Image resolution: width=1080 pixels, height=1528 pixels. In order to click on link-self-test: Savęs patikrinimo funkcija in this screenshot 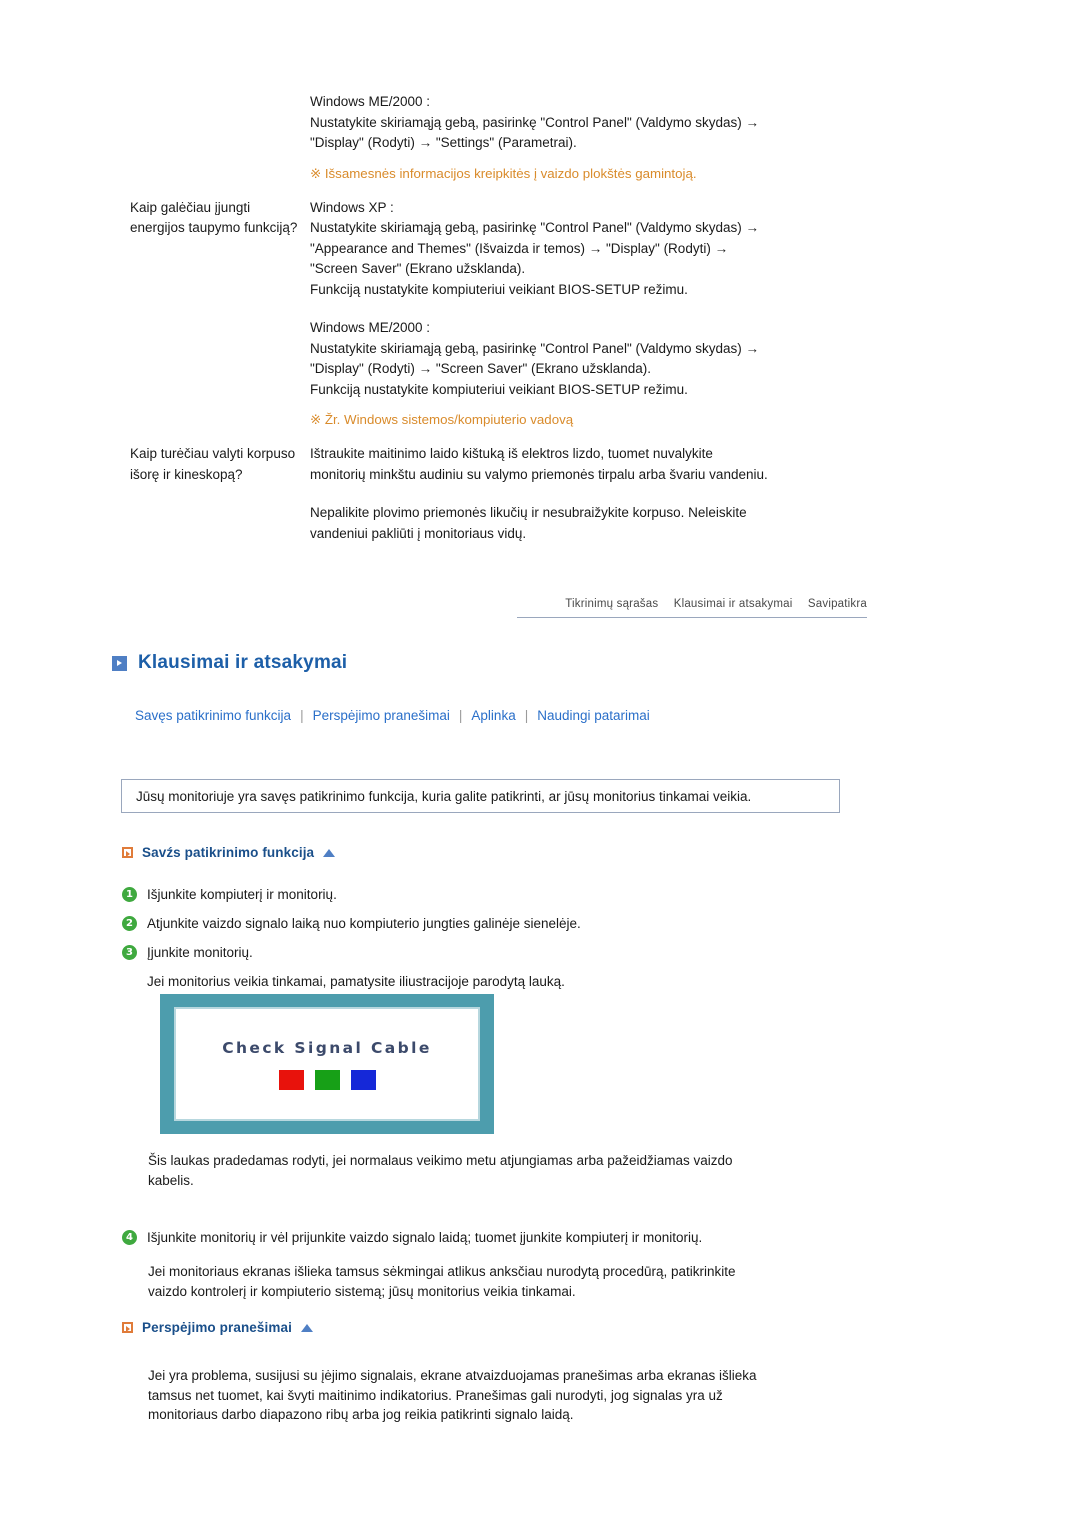, I will do `click(213, 715)`.